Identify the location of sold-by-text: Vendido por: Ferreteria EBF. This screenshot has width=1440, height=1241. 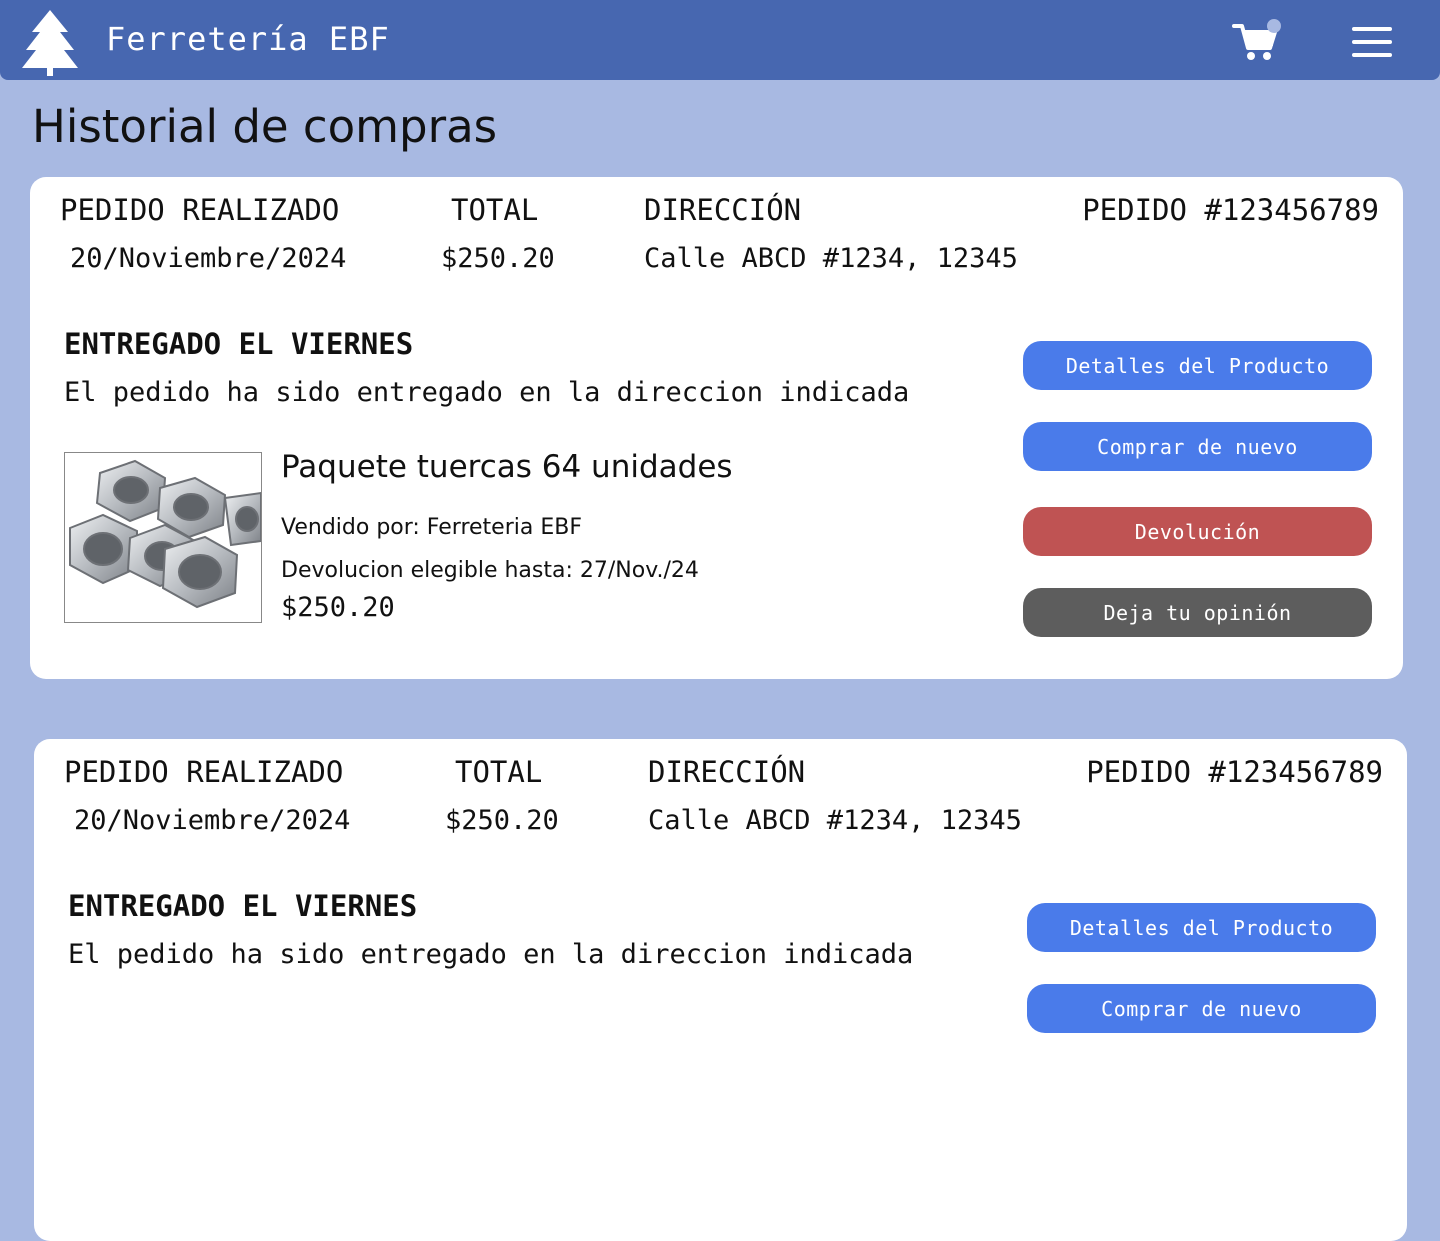
(431, 527).